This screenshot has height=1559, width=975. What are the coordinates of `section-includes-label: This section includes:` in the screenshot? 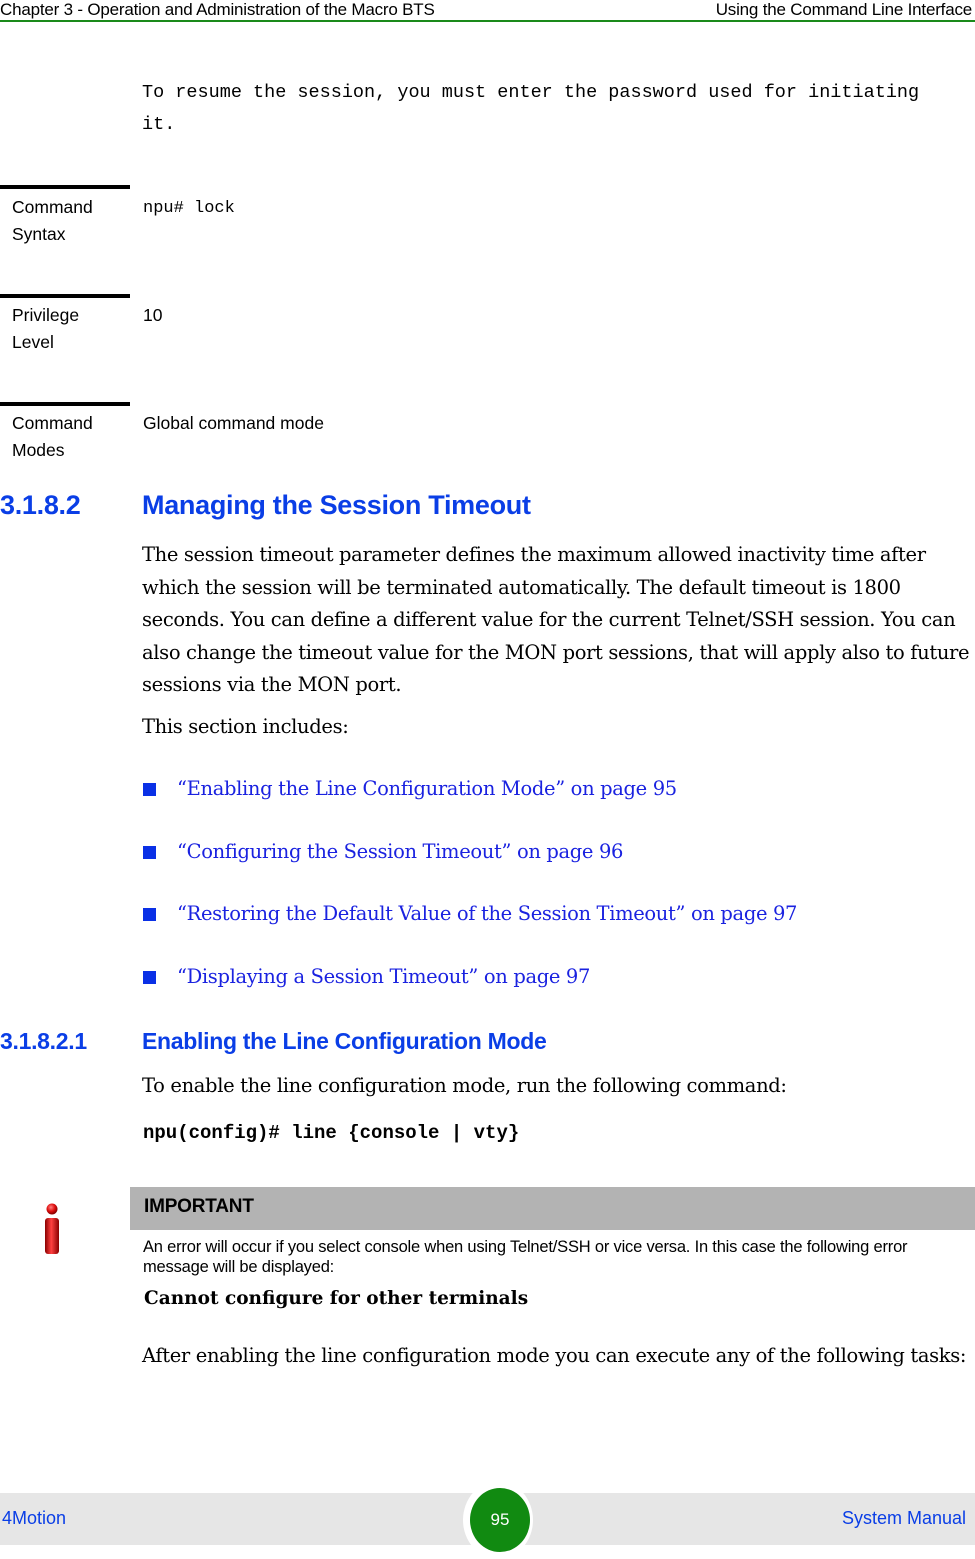 It's located at (245, 726).